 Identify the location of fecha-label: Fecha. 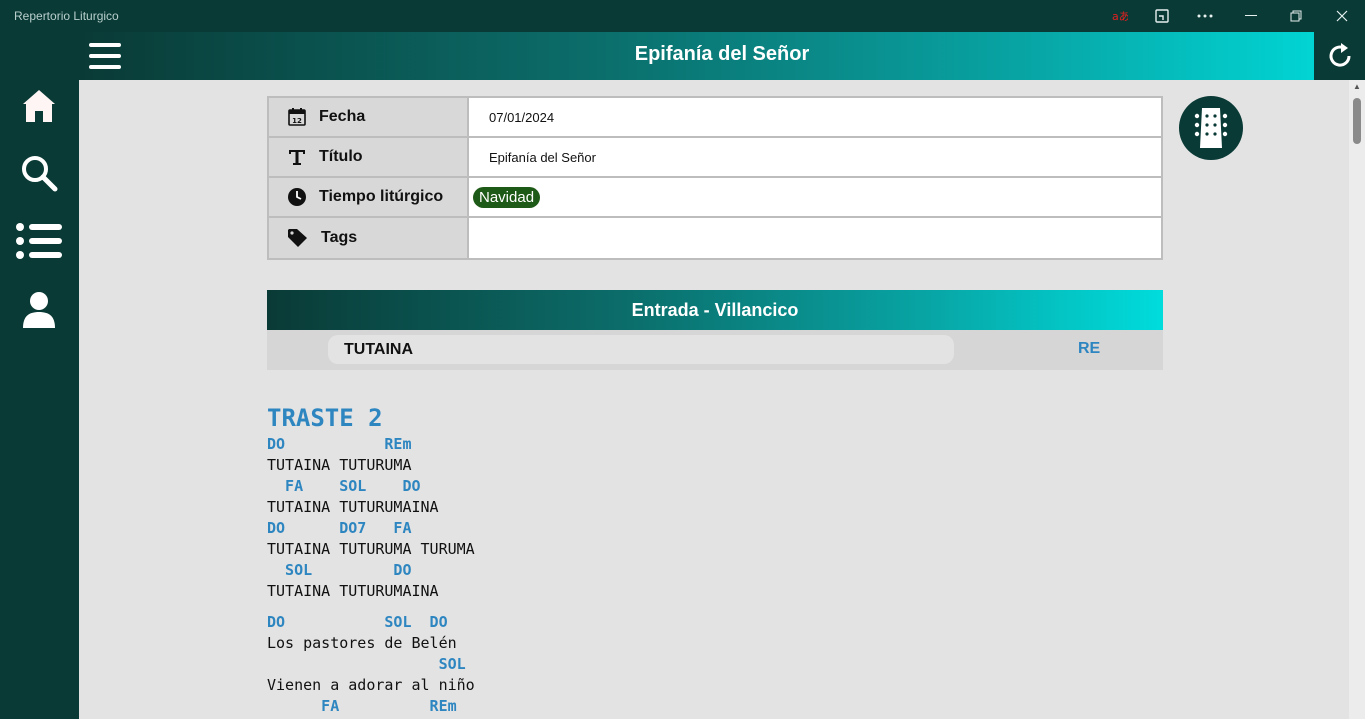
(342, 116).